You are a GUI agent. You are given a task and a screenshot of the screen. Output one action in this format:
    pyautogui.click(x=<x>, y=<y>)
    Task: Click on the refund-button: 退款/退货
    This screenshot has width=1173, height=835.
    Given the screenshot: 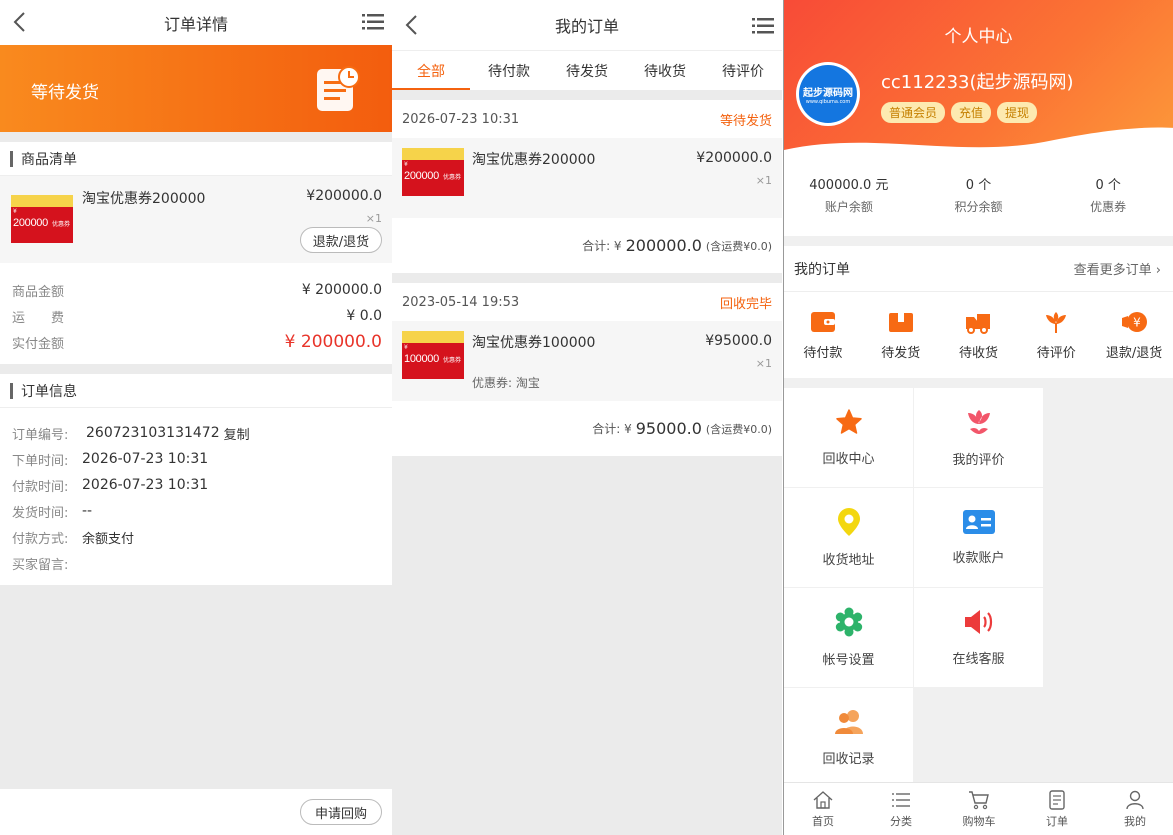 What is the action you would take?
    pyautogui.click(x=341, y=240)
    